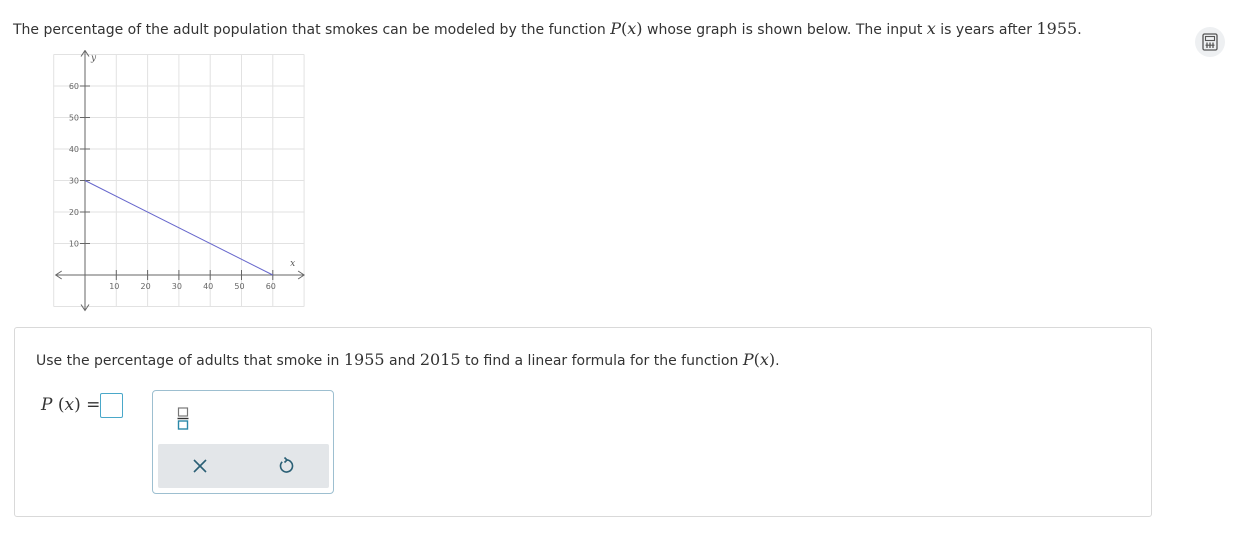  Describe the element at coordinates (146, 286) in the screenshot. I see `x-tick-label: 20` at that location.